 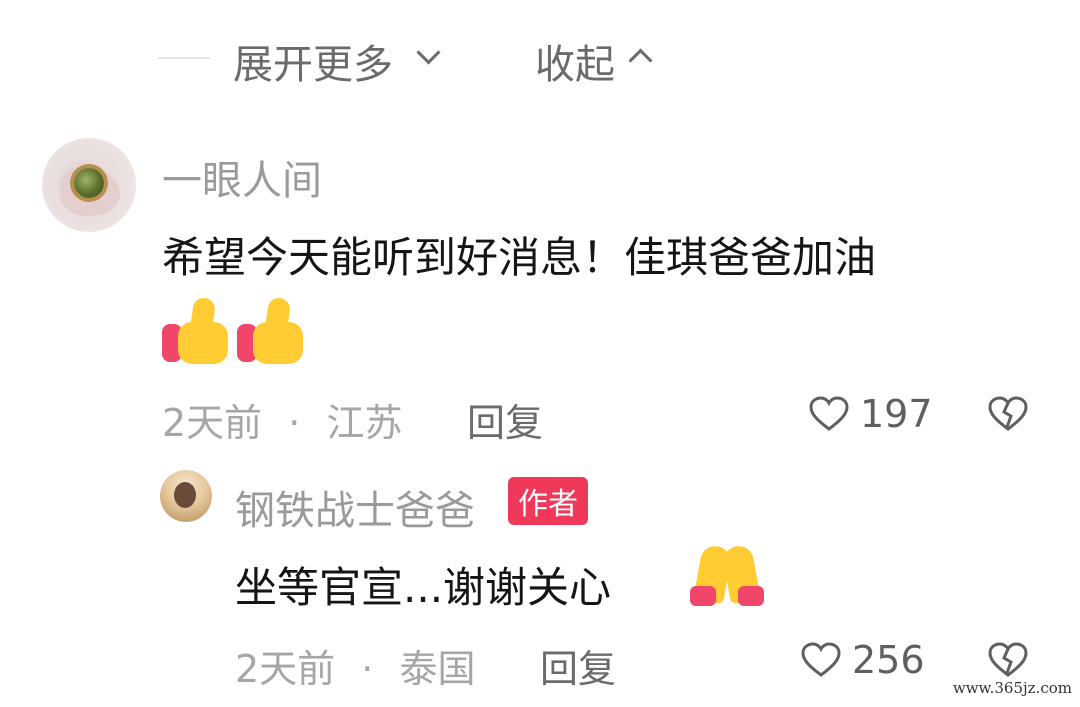 What do you see at coordinates (355, 665) in the screenshot?
I see `comment-meta: 2天前 · 泰国` at bounding box center [355, 665].